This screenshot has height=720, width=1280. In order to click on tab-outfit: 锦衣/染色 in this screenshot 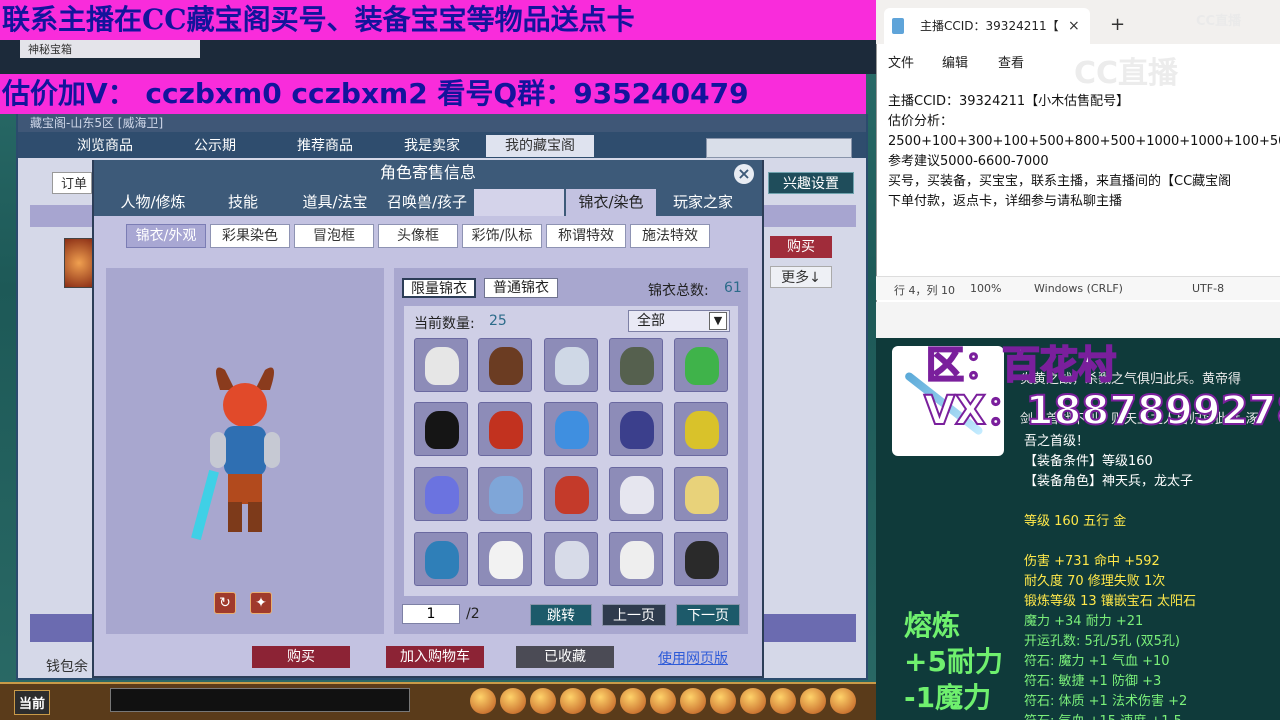, I will do `click(611, 202)`.